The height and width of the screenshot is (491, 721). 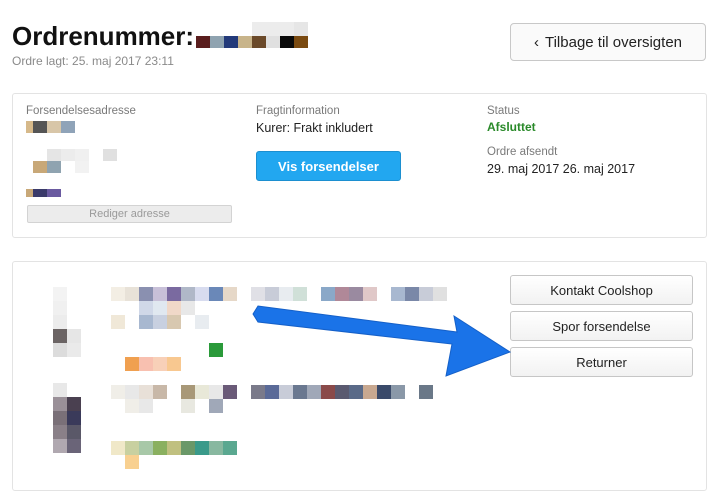 I want to click on page-title: Ordrenummer:, so click(x=174, y=36).